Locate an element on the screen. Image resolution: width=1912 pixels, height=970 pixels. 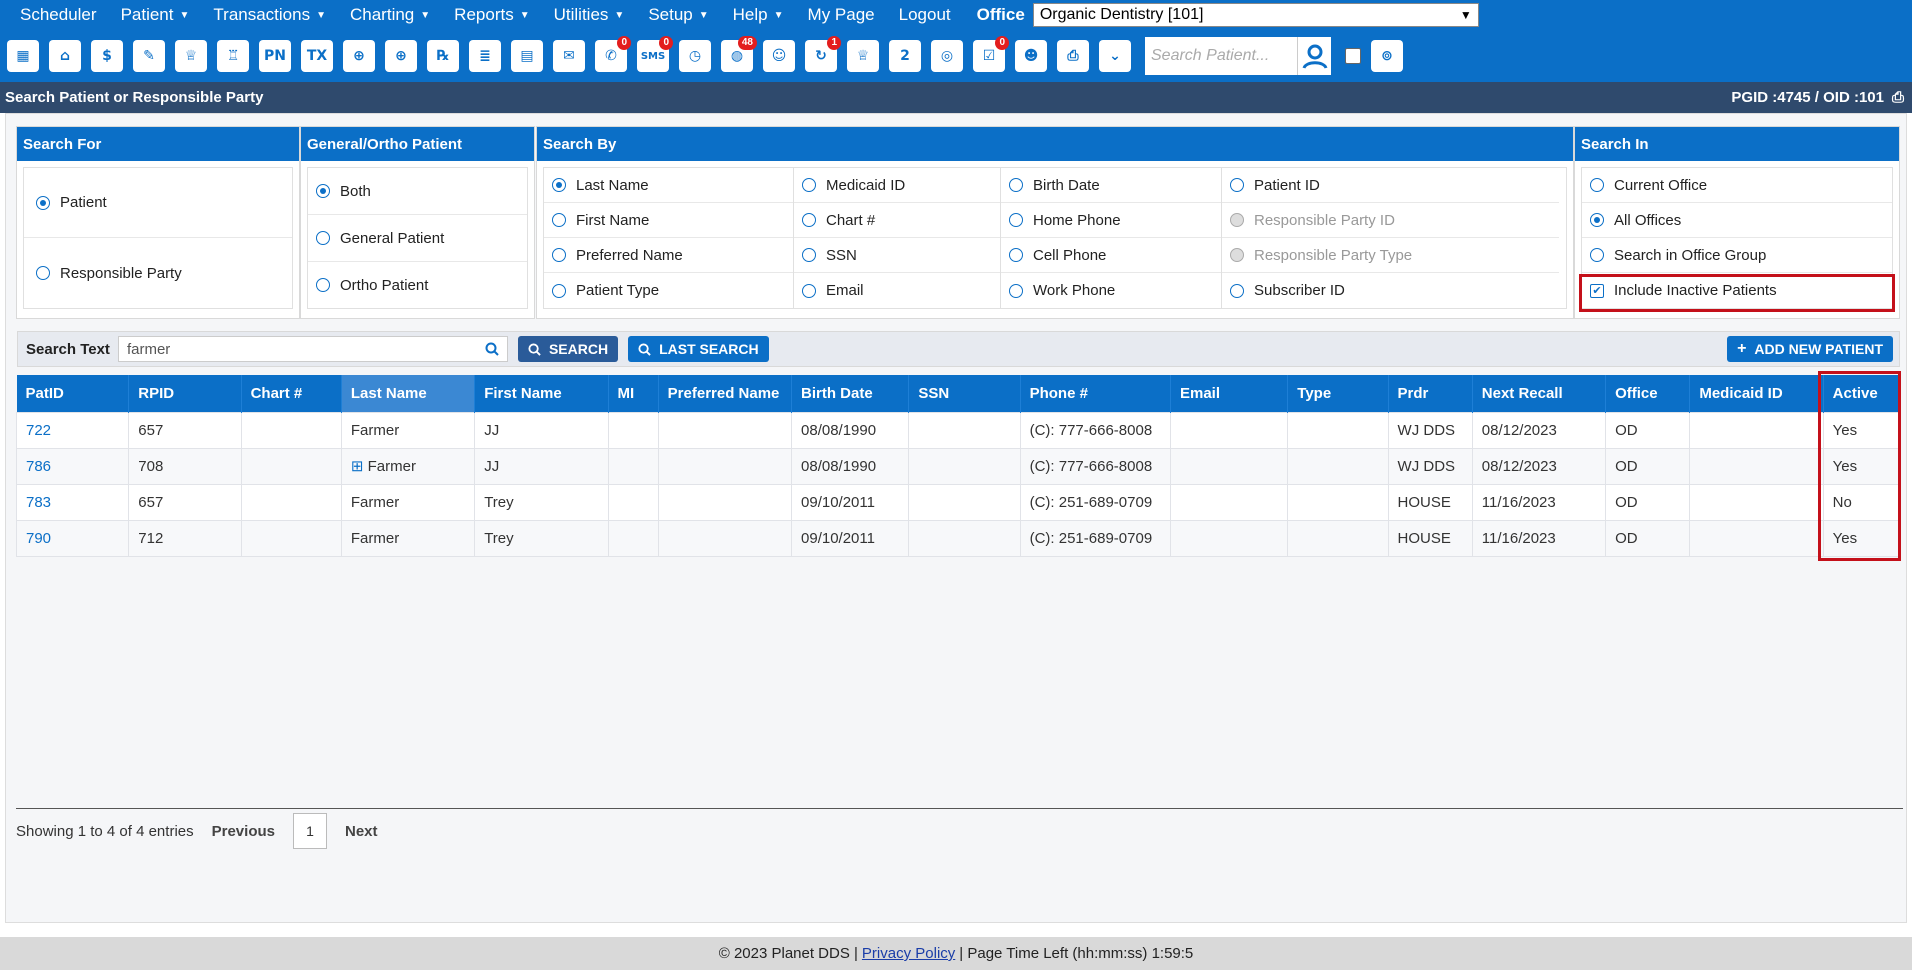
menu-item-setup: Setup ▼ is located at coordinates (678, 15).